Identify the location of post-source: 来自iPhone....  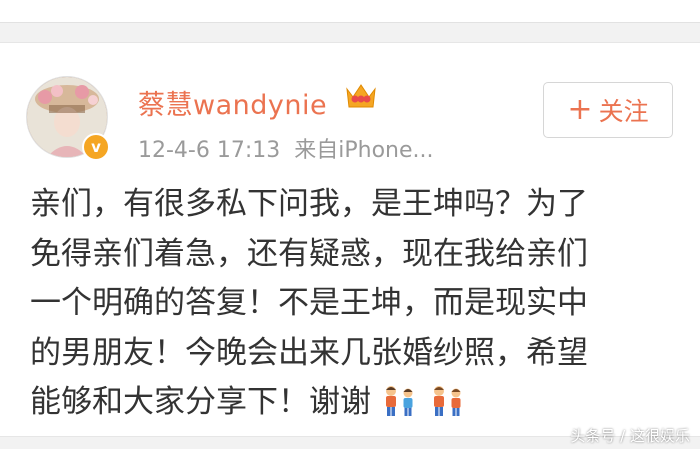
(364, 150).